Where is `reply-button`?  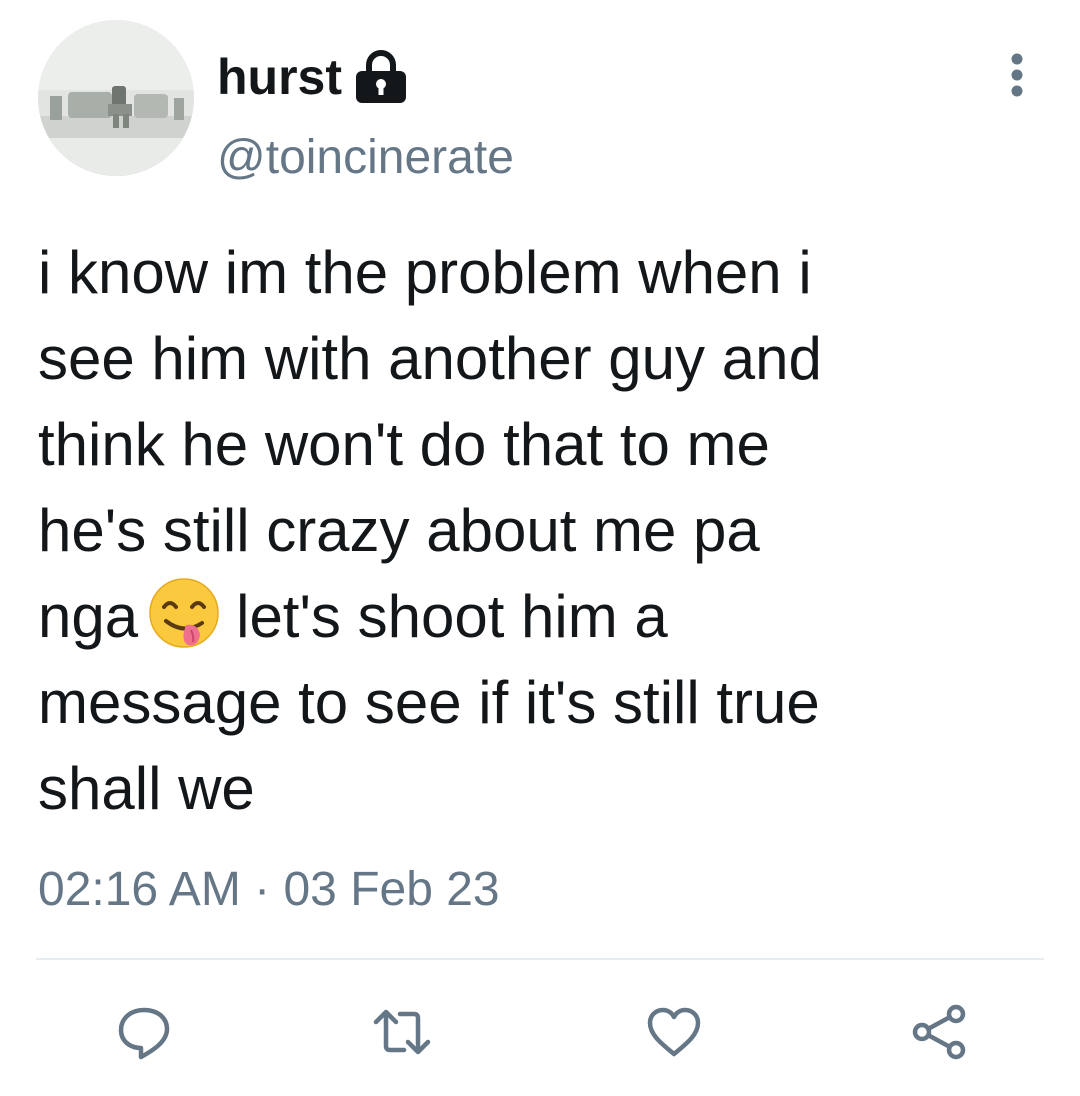
reply-button is located at coordinates (144, 1032).